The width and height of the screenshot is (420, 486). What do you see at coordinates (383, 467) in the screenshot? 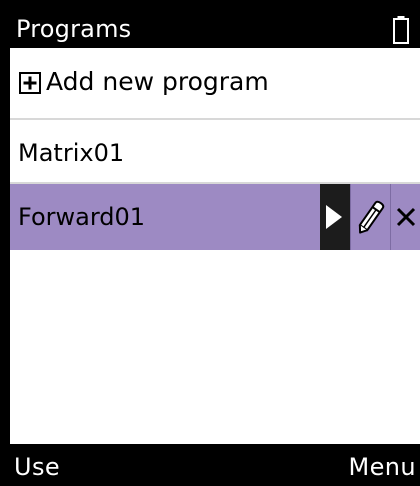
I see `menu-softkey: Menu` at bounding box center [383, 467].